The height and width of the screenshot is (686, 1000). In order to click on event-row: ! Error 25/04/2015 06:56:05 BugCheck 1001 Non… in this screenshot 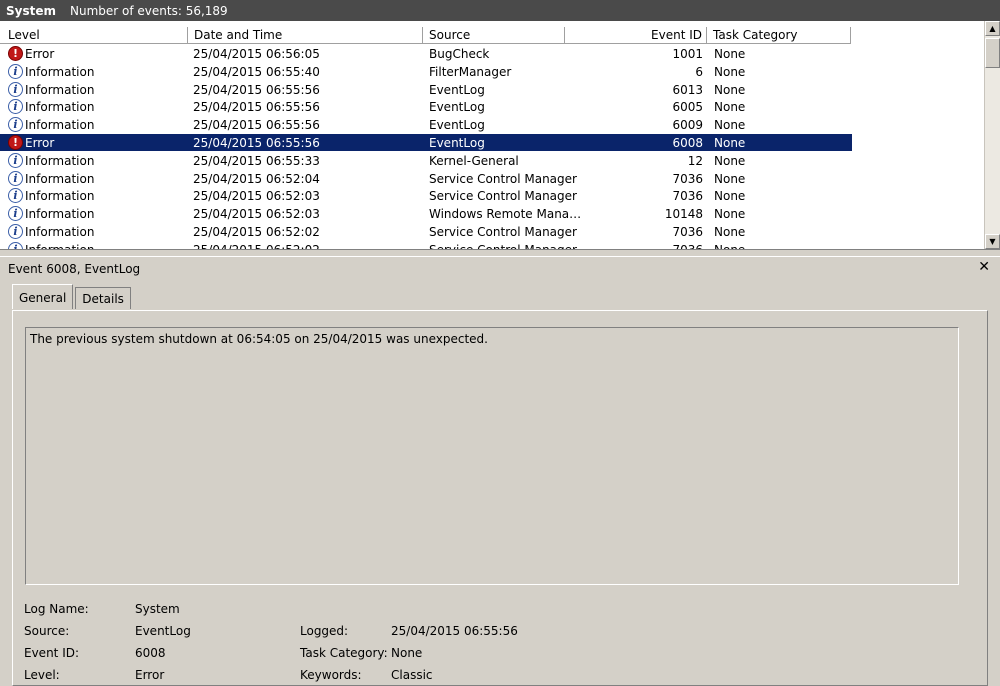, I will do `click(492, 54)`.